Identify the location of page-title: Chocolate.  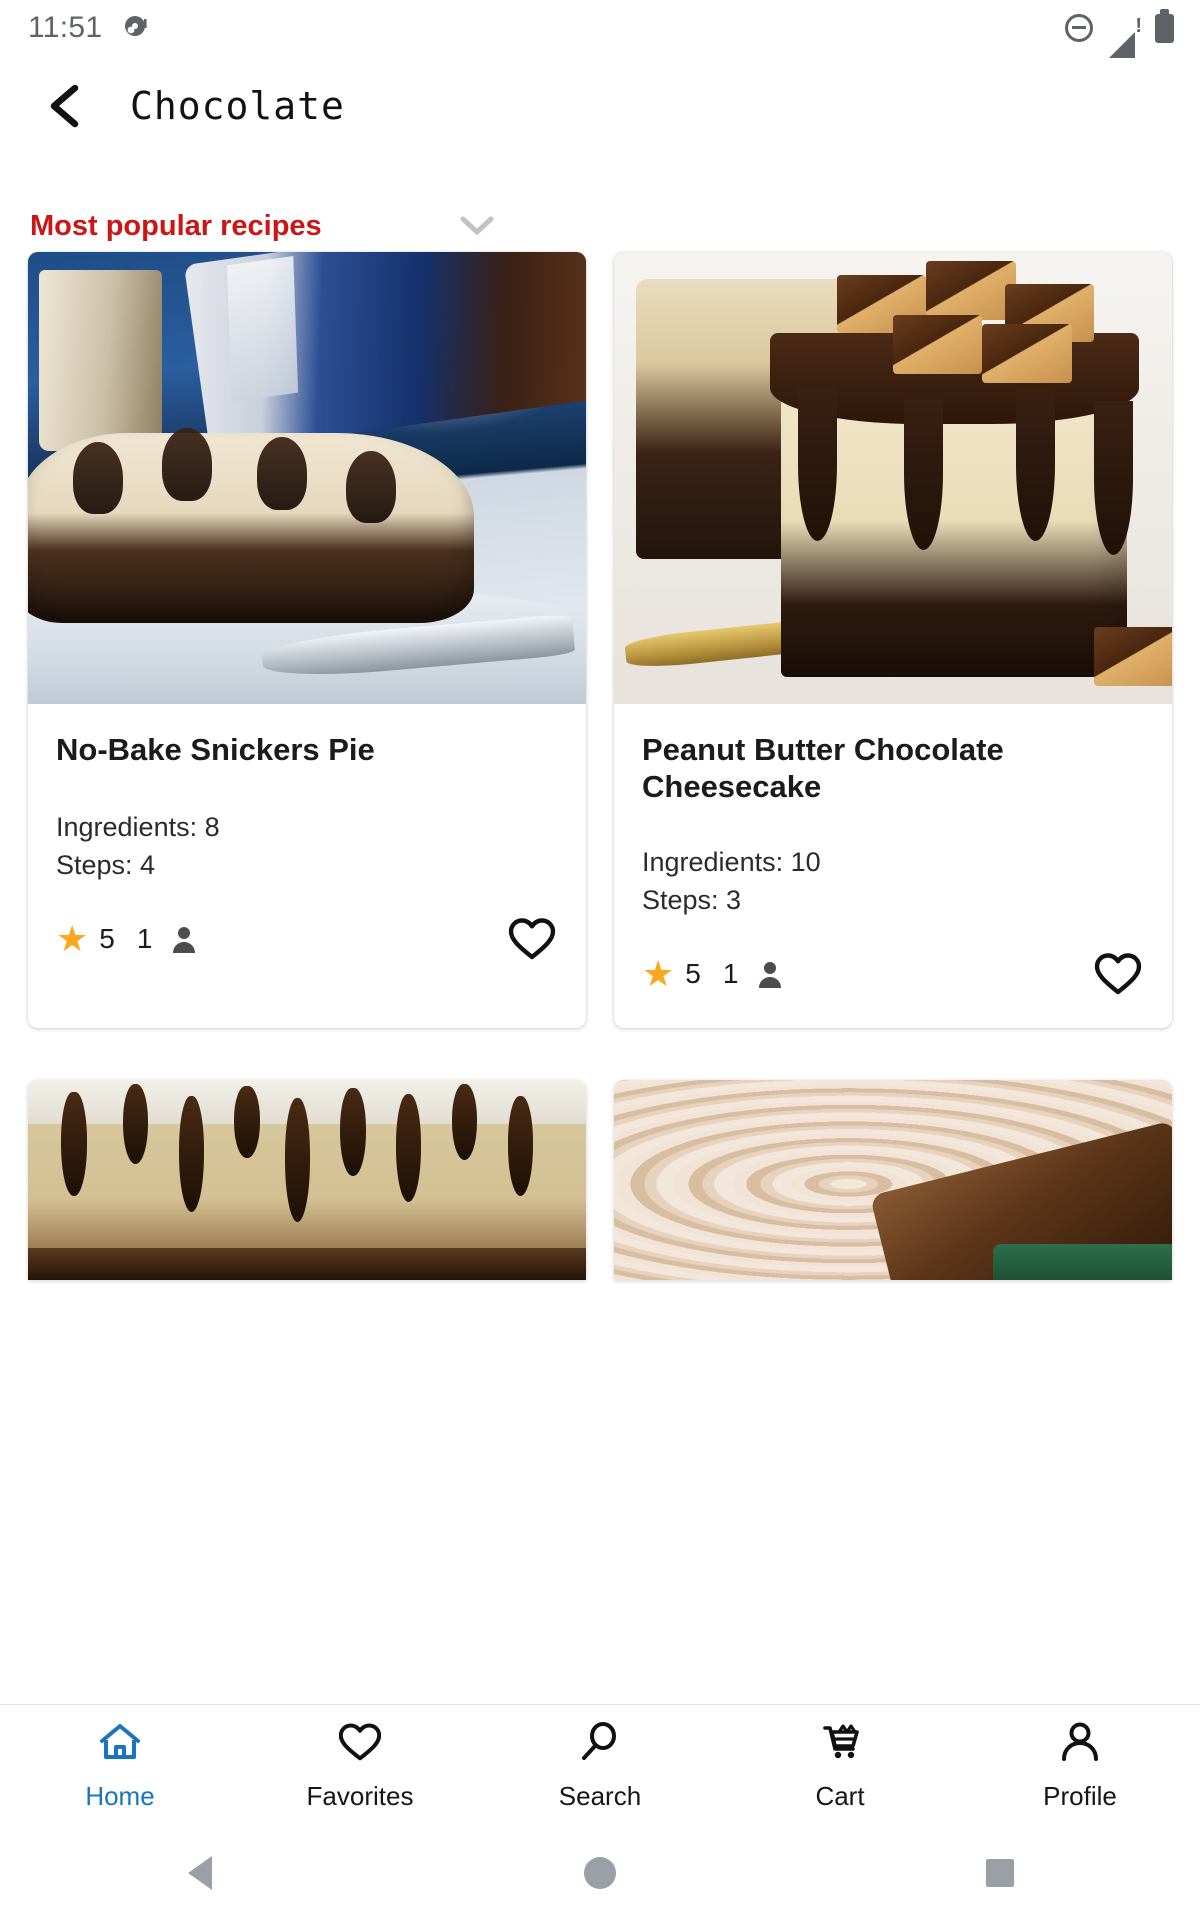
(237, 106).